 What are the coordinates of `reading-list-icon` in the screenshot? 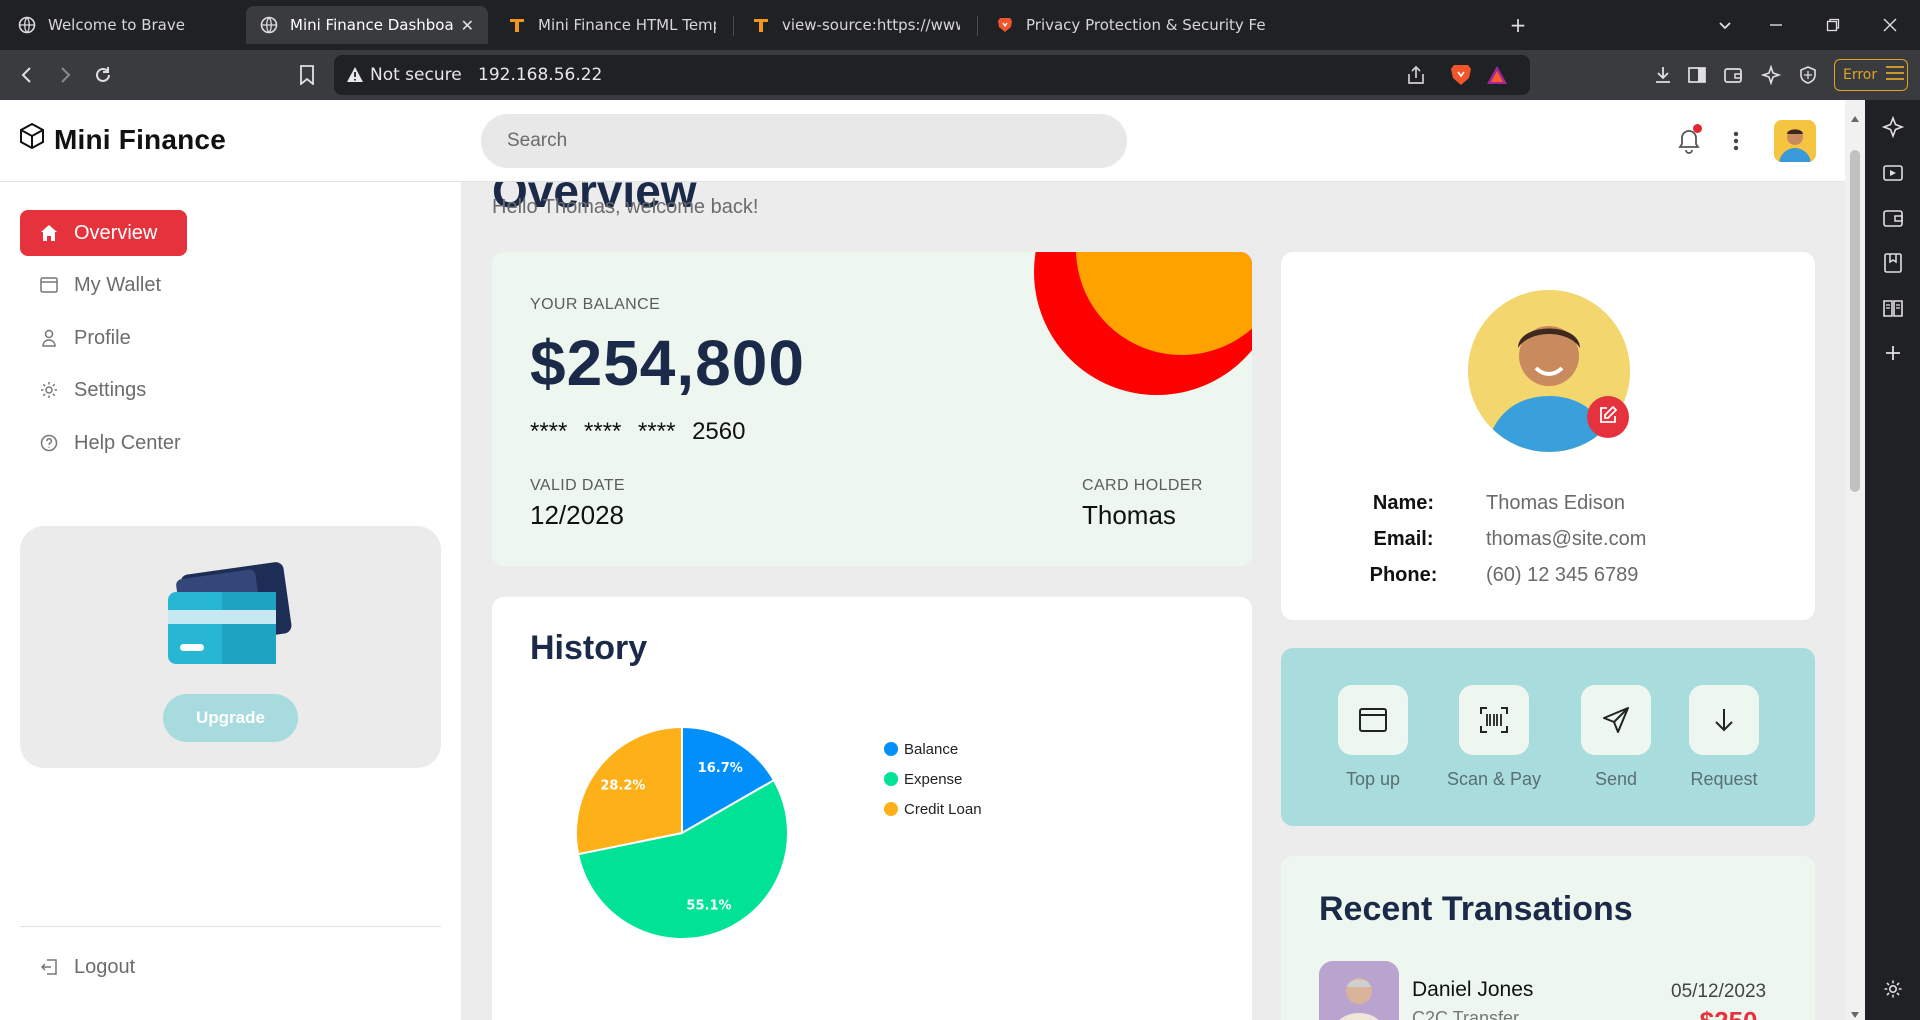 It's located at (1893, 308).